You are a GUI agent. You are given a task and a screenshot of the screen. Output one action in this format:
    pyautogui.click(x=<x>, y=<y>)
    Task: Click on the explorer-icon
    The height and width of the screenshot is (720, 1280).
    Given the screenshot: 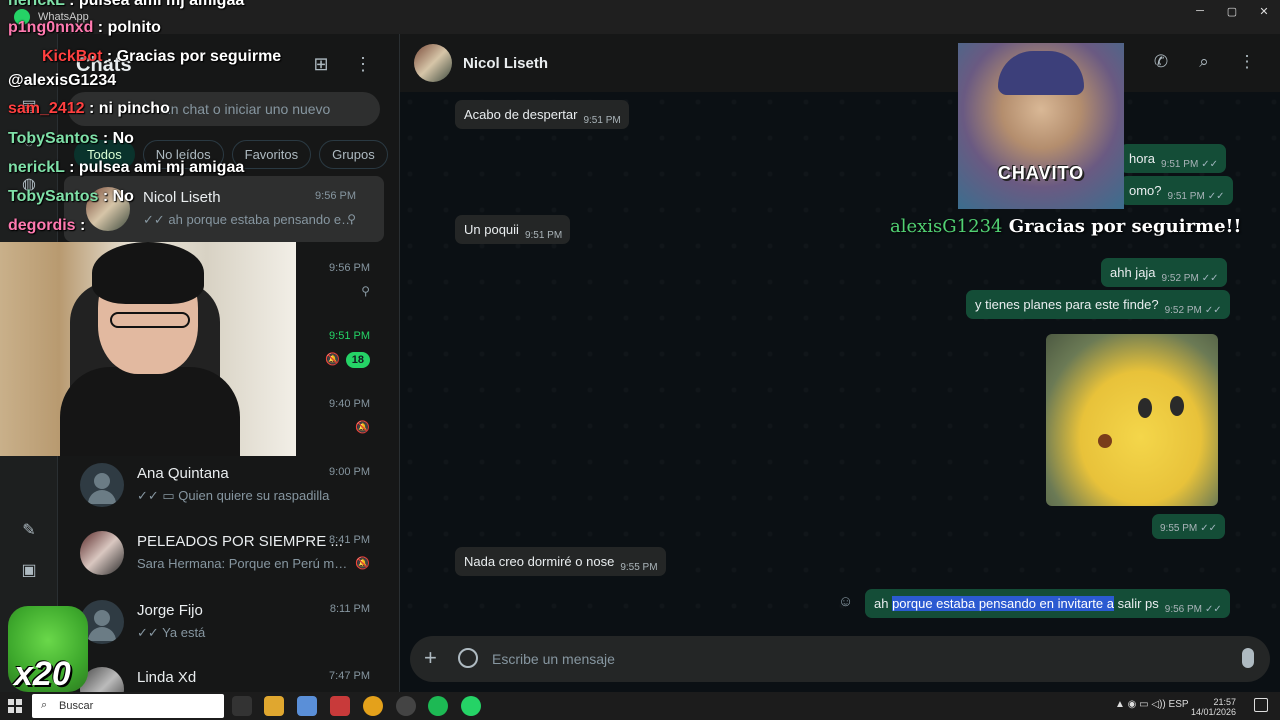 What is the action you would take?
    pyautogui.click(x=274, y=706)
    